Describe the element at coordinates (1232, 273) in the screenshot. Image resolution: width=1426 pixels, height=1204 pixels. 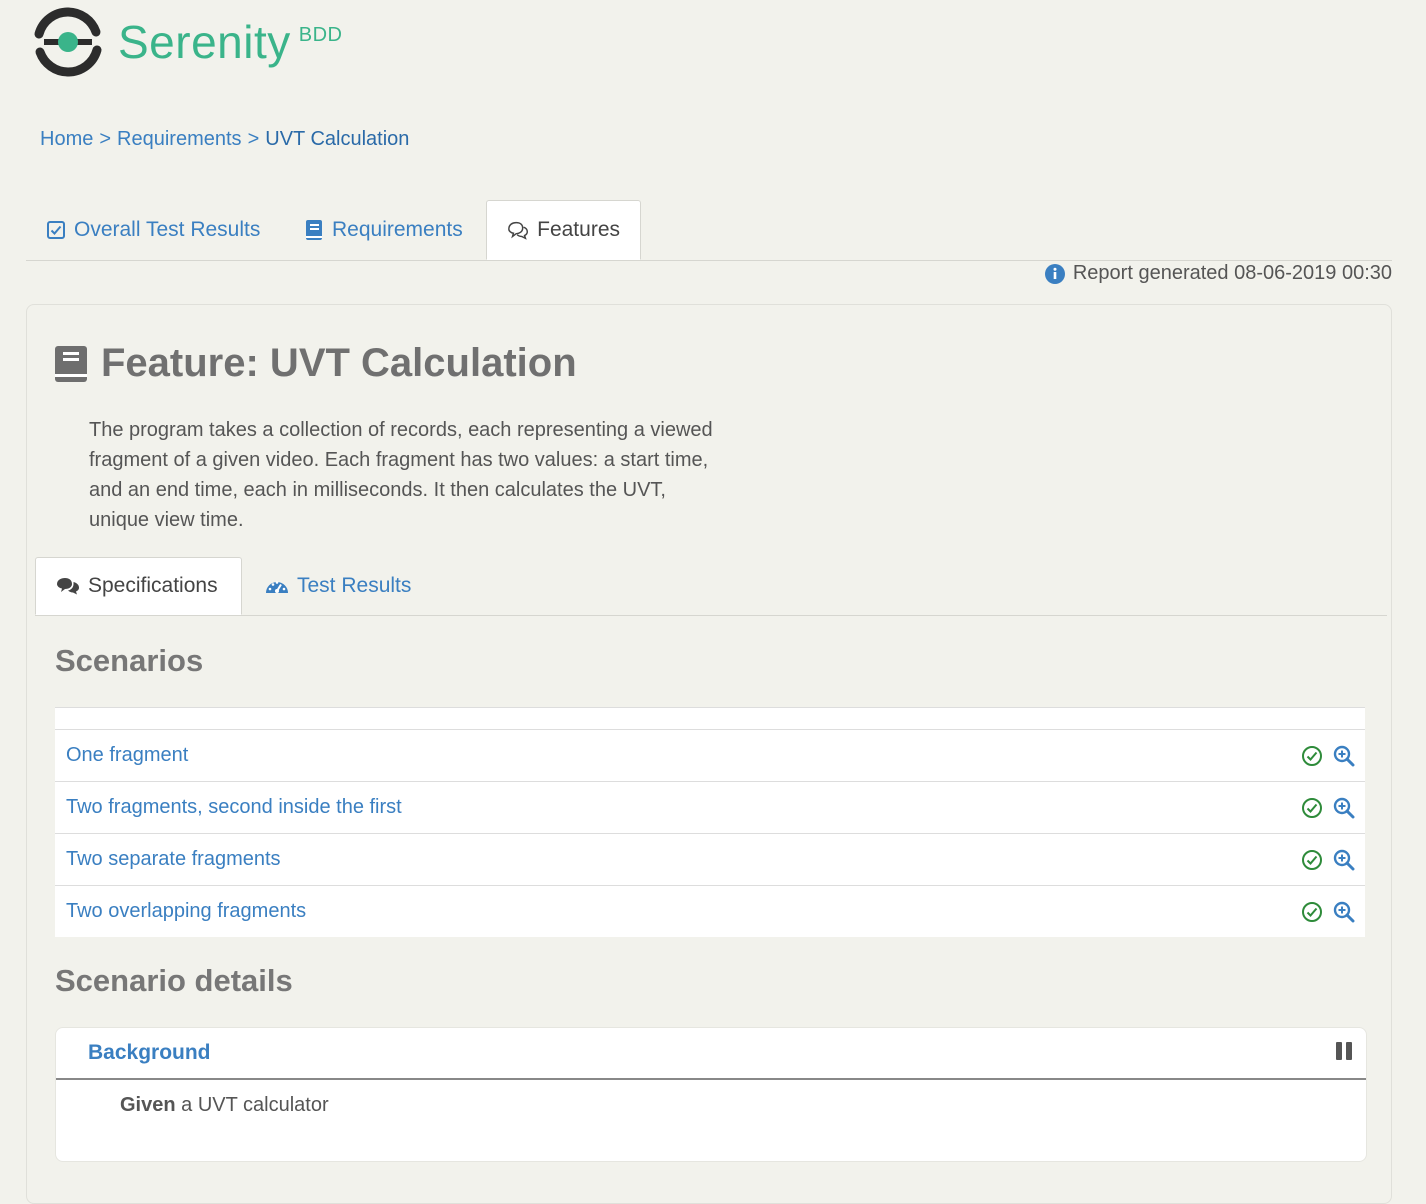
I see `report-generated-text: Report generated 08-06-2019 00:30` at that location.